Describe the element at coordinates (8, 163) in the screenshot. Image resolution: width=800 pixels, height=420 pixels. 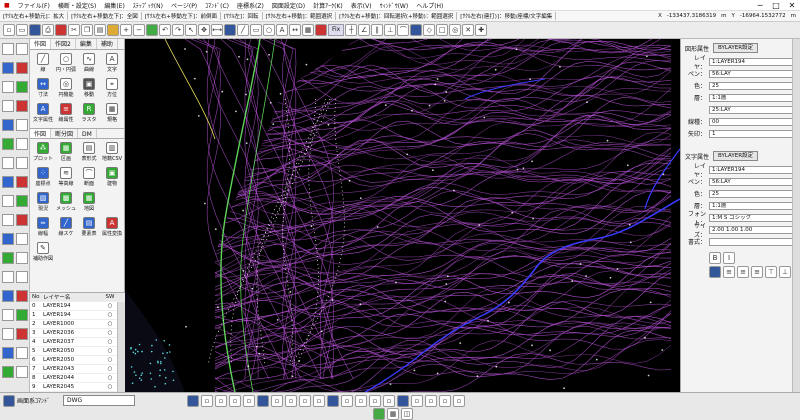
I see `scale-icon` at that location.